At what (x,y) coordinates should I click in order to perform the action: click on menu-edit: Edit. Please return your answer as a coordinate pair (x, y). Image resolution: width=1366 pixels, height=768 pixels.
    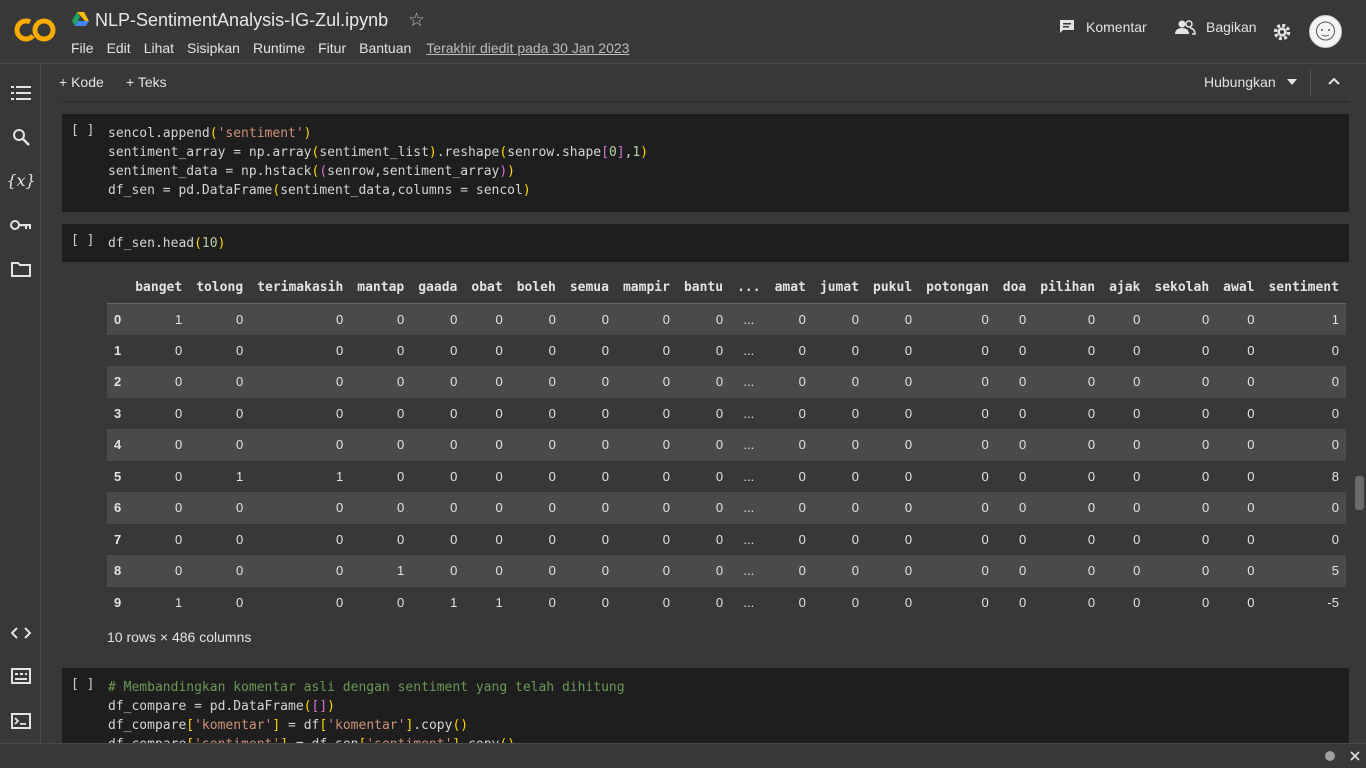
    Looking at the image, I should click on (119, 48).